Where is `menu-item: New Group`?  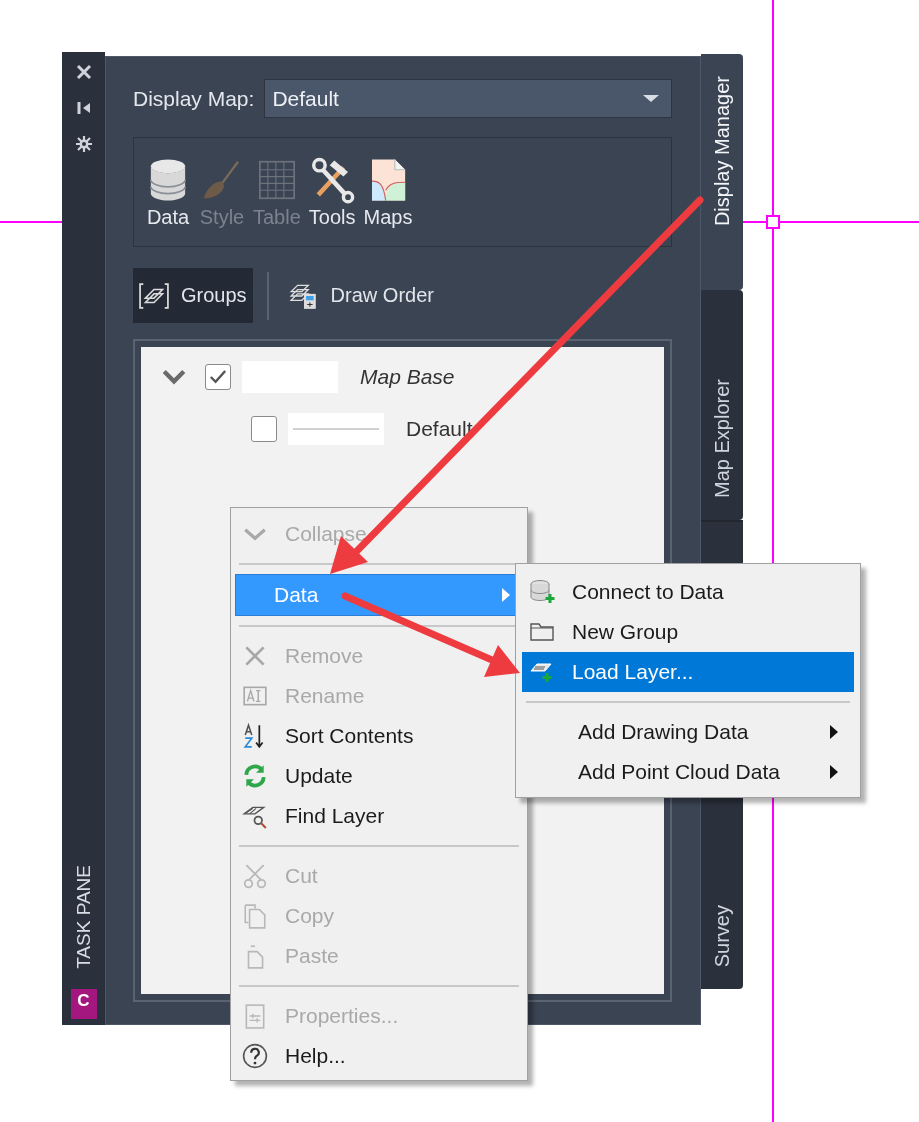
menu-item: New Group is located at coordinates (688, 632).